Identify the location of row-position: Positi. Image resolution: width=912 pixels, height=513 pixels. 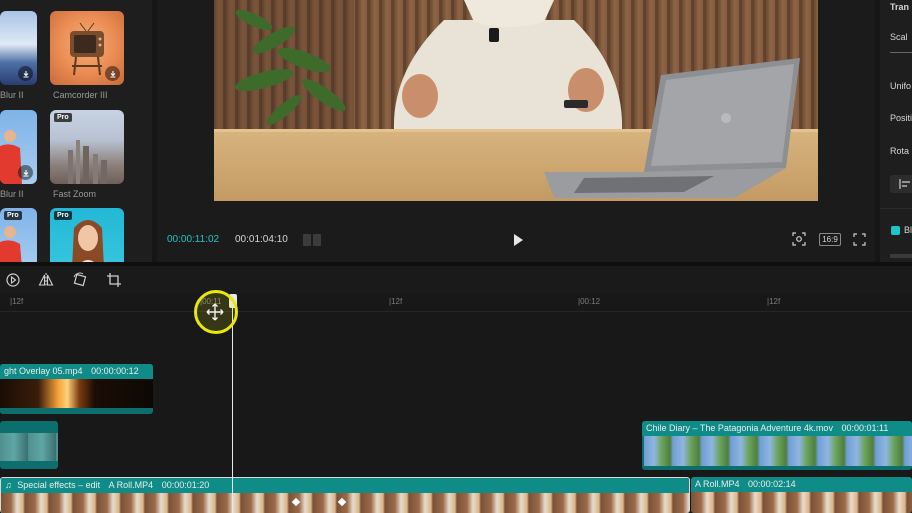
(901, 118).